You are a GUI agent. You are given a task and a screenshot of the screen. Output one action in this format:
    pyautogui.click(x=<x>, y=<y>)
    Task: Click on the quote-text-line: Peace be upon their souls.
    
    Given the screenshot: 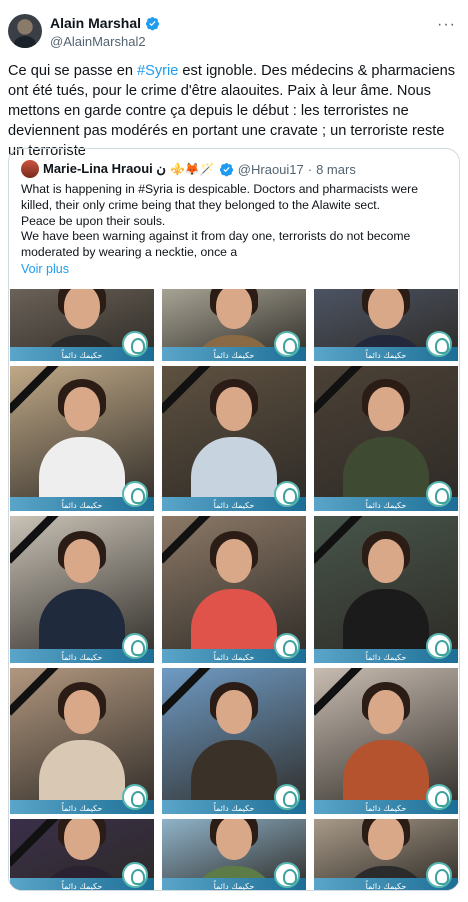 What is the action you would take?
    pyautogui.click(x=93, y=220)
    